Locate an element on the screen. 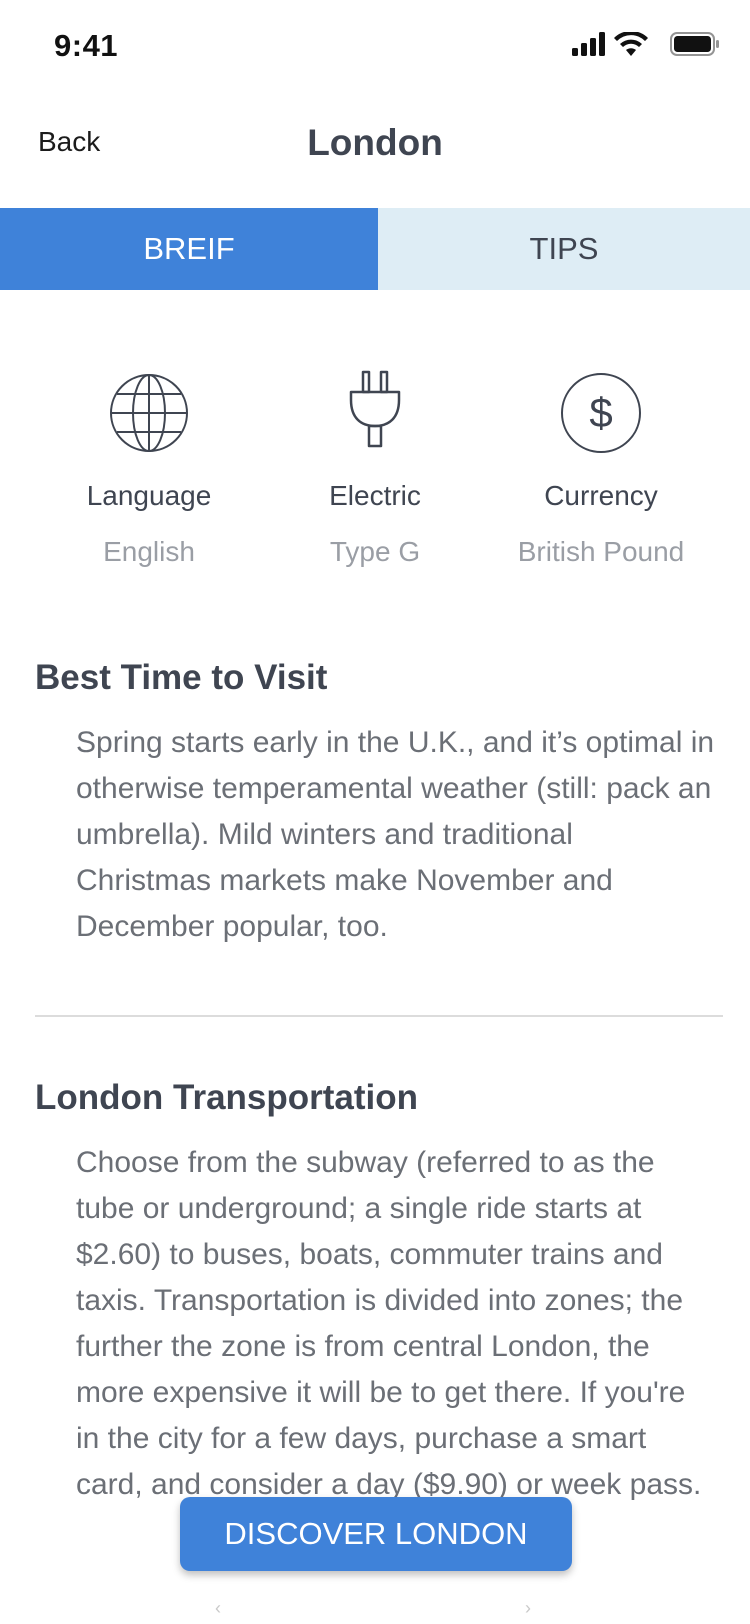 This screenshot has height=1624, width=750. navigation-bar: Back London is located at coordinates (375, 150).